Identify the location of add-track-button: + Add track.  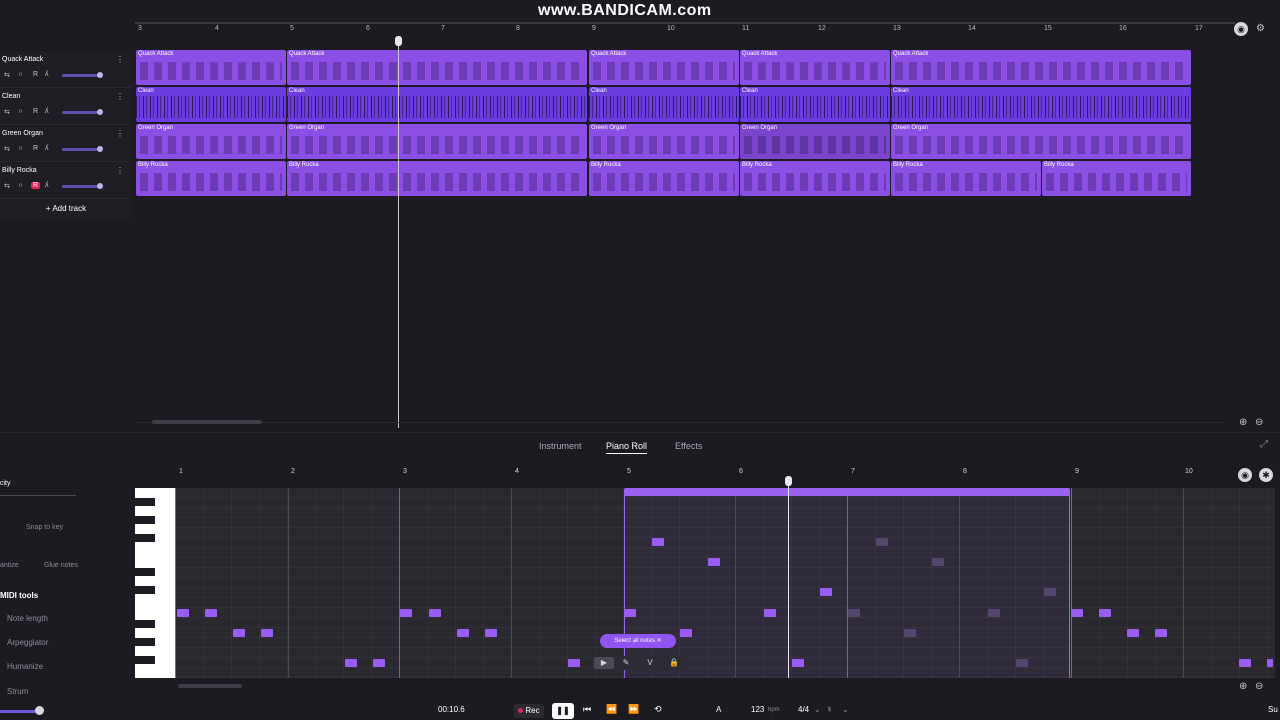
(66, 210).